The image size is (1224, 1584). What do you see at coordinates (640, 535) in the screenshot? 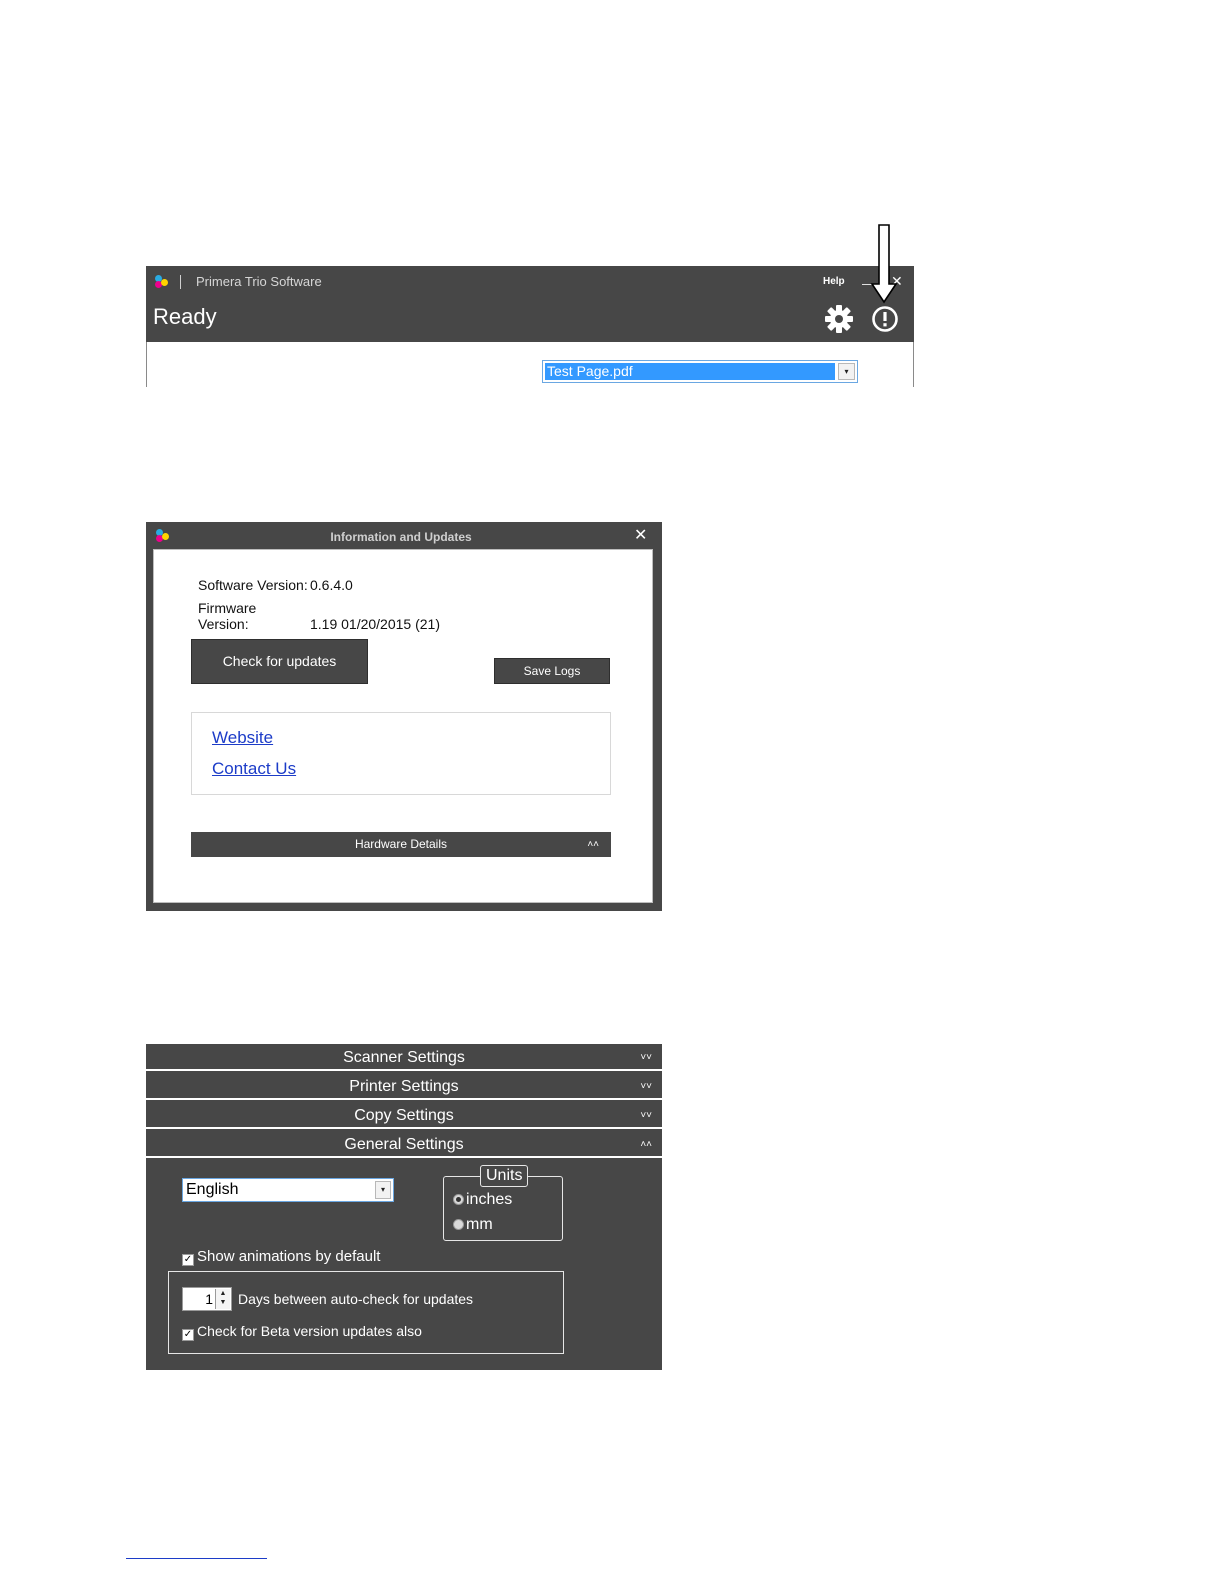
I see `dialog-close-button: ✕` at bounding box center [640, 535].